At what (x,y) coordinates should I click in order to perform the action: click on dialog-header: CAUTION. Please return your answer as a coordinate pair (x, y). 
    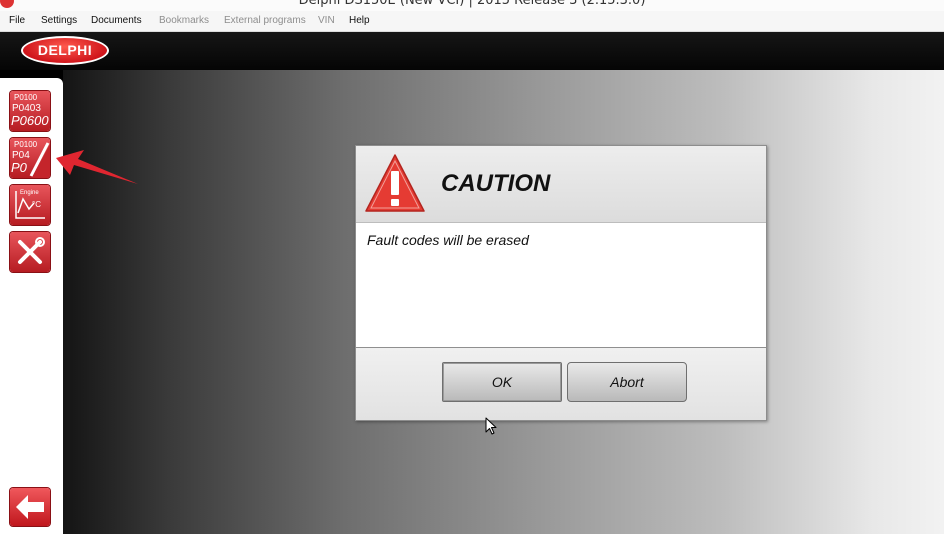
    Looking at the image, I should click on (561, 184).